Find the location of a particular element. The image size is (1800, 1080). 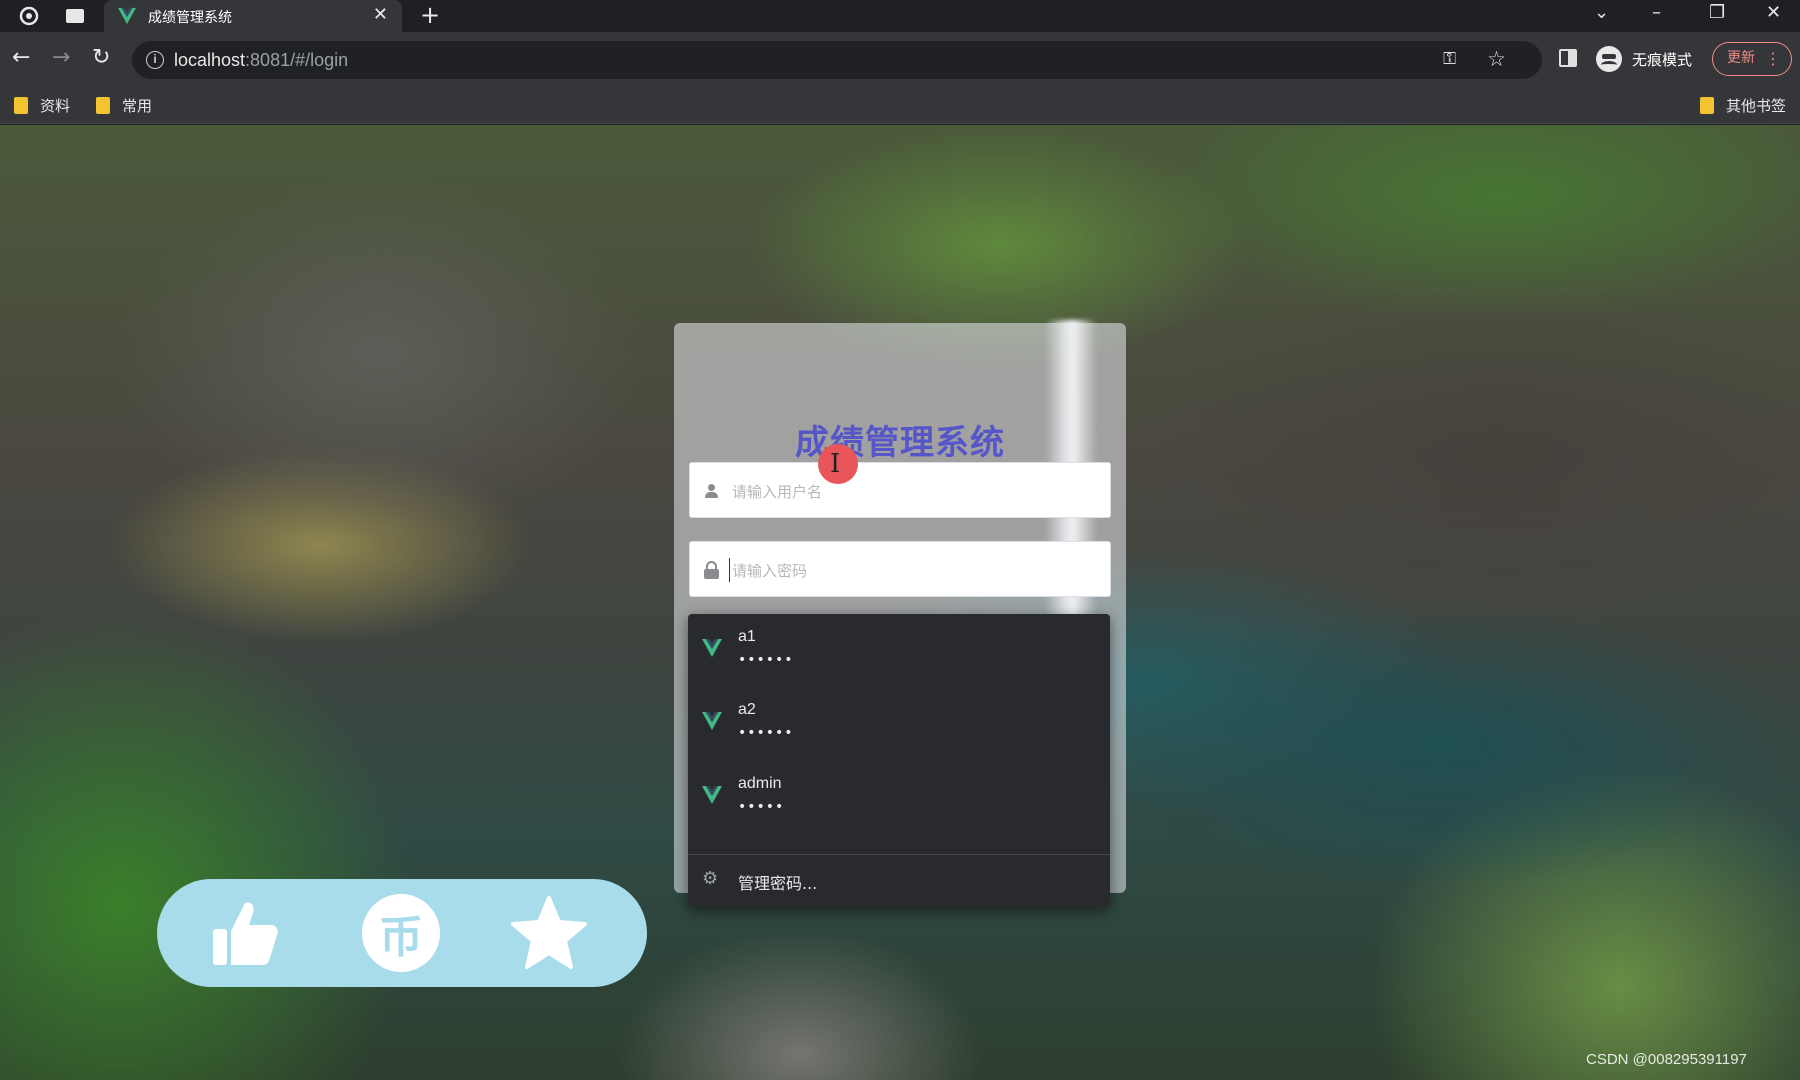

autofill-item: admin ••••• is located at coordinates (899, 798).